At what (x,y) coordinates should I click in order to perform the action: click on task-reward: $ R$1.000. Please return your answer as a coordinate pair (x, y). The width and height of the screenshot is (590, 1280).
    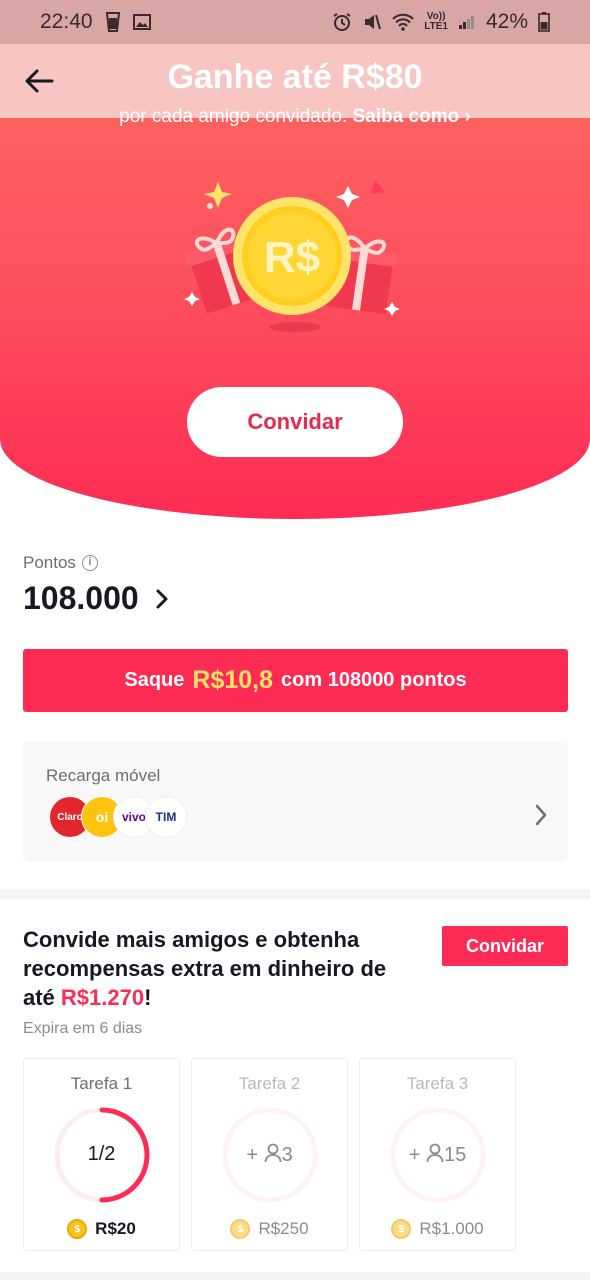
    Looking at the image, I should click on (437, 1229).